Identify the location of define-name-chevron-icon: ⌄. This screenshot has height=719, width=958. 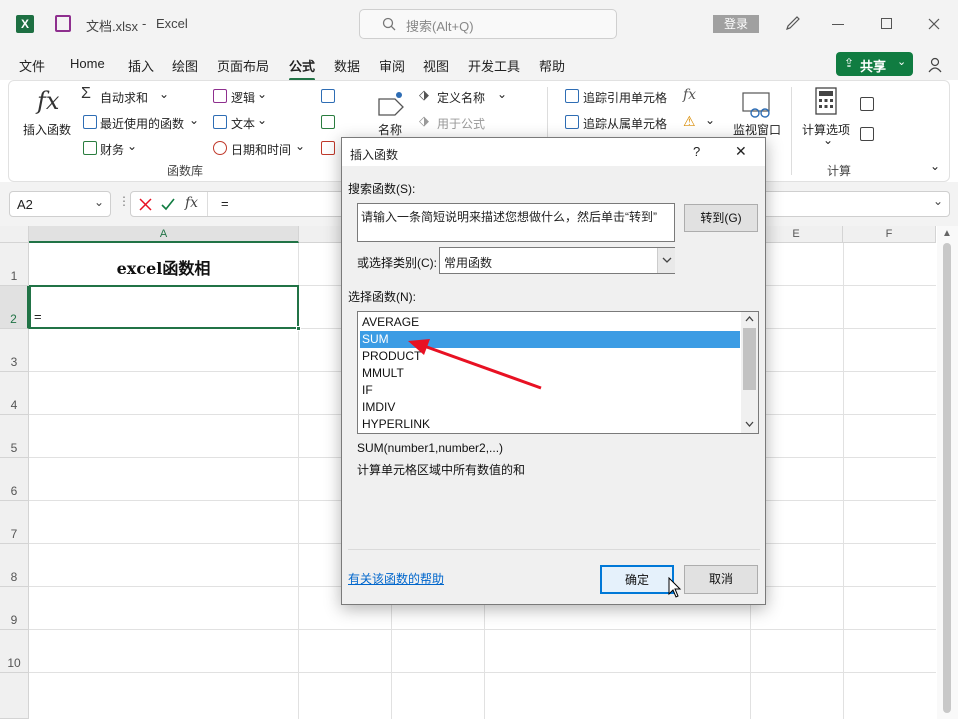
(502, 94).